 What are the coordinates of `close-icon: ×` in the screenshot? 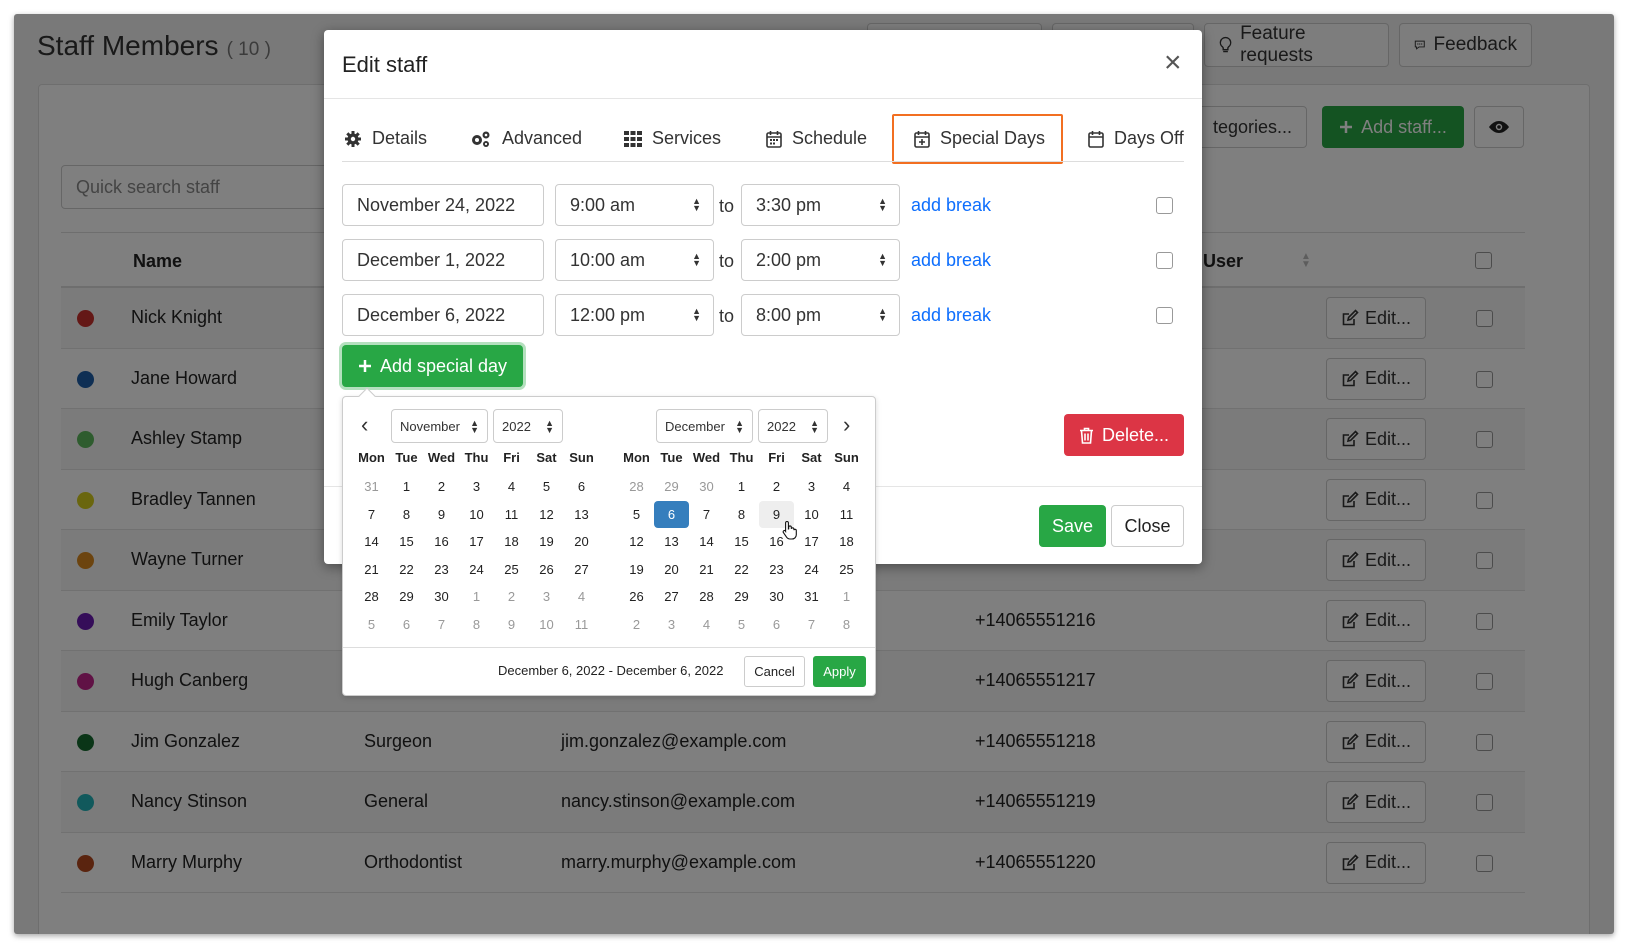 It's located at (1173, 63).